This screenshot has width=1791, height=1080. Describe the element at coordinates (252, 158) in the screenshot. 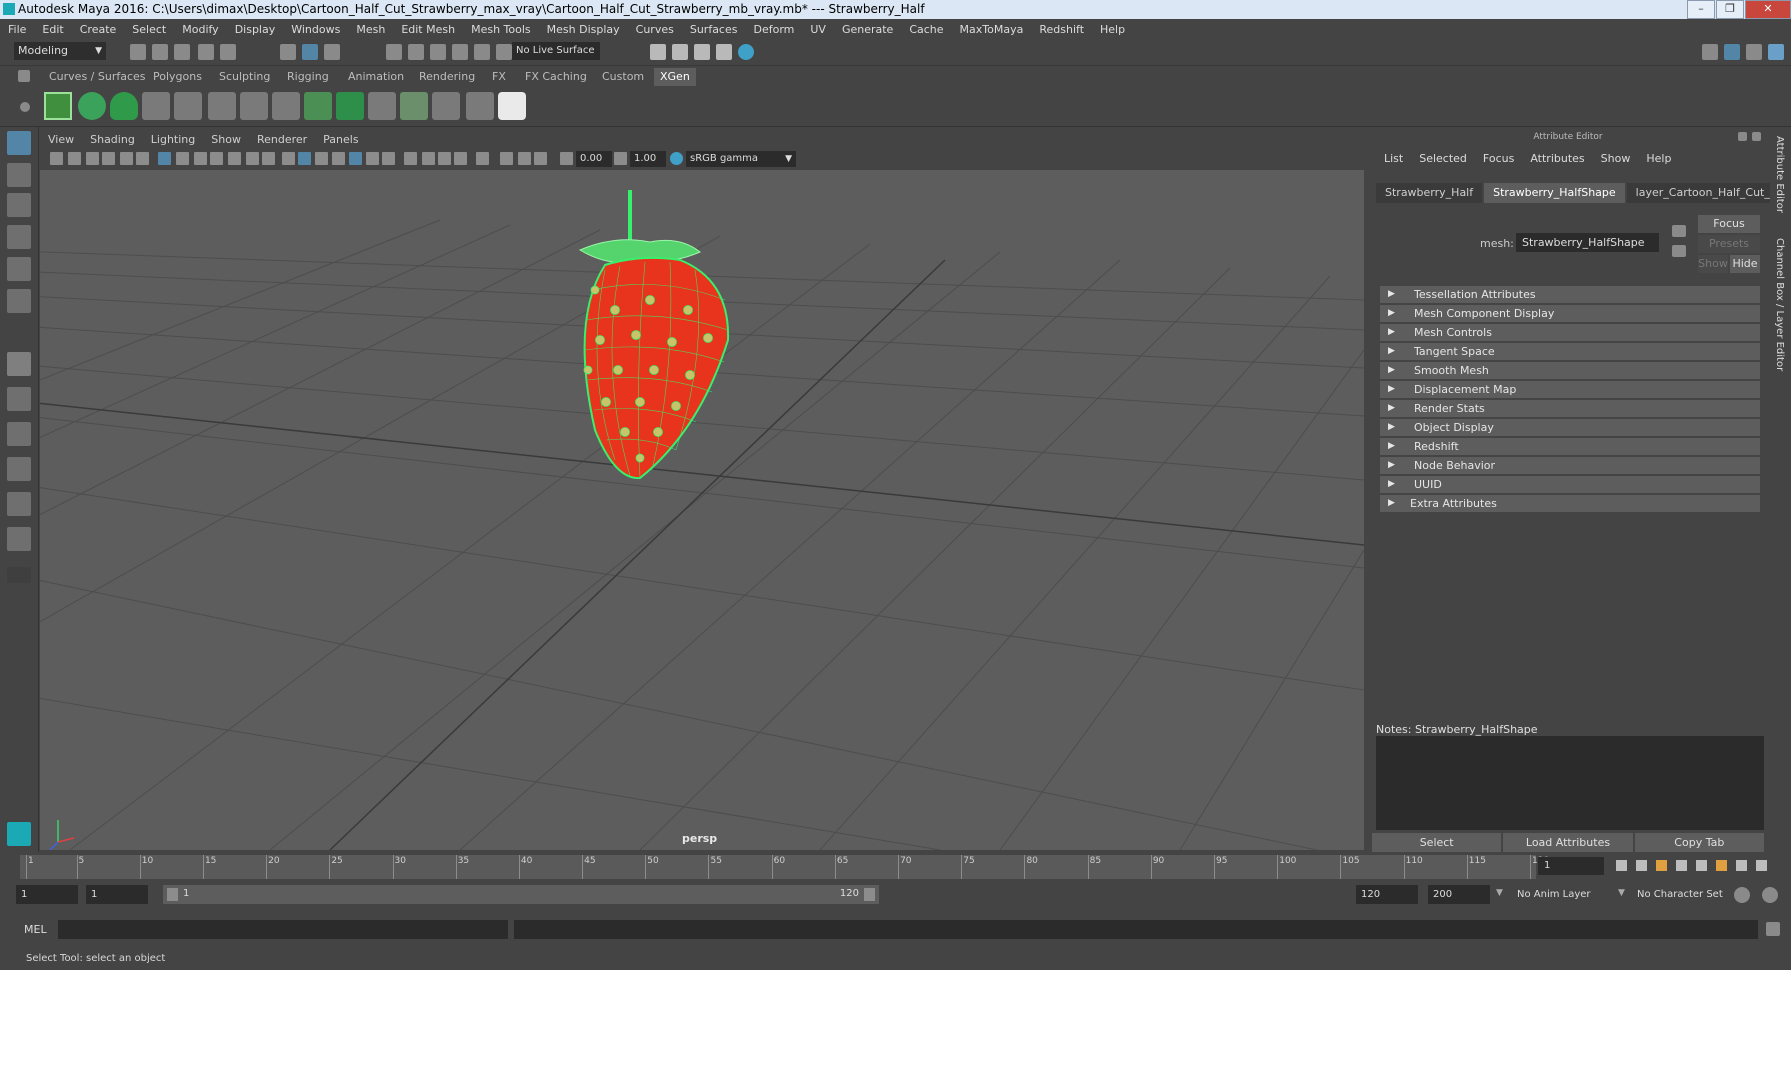

I see `safe-action-icon` at that location.